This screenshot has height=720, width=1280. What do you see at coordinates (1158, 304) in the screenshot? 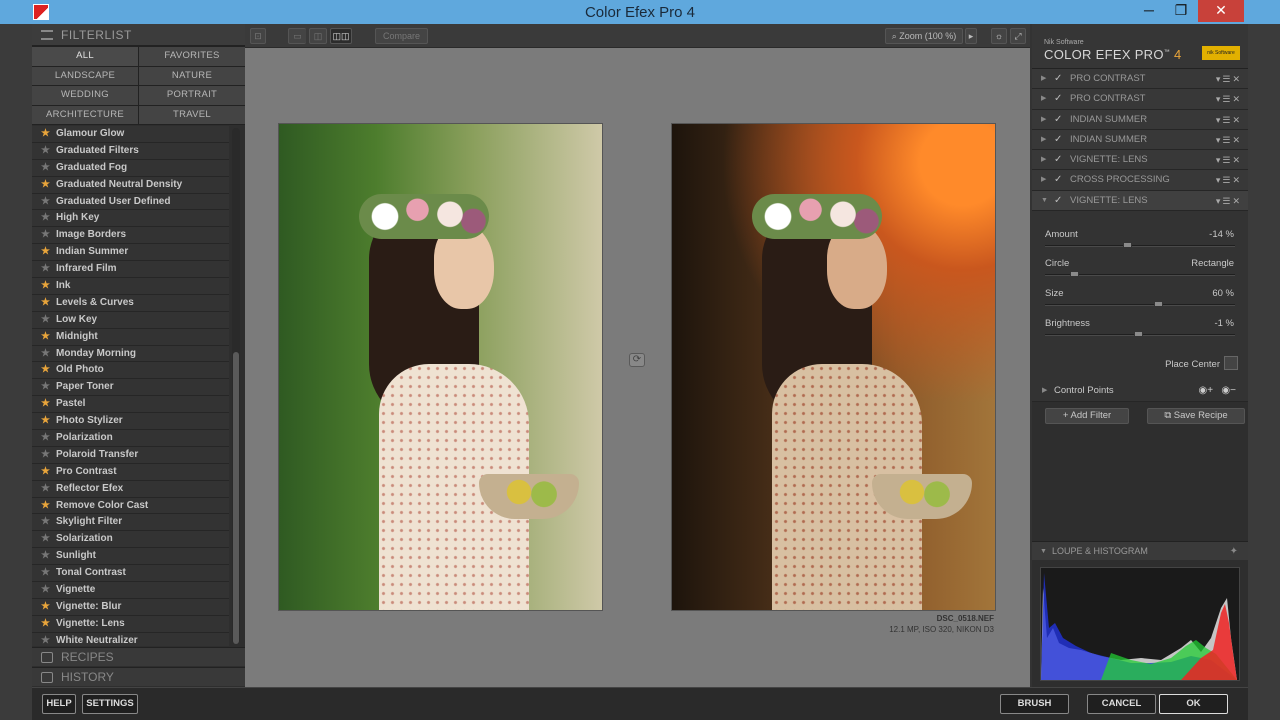
I see `size-slider-knob` at bounding box center [1158, 304].